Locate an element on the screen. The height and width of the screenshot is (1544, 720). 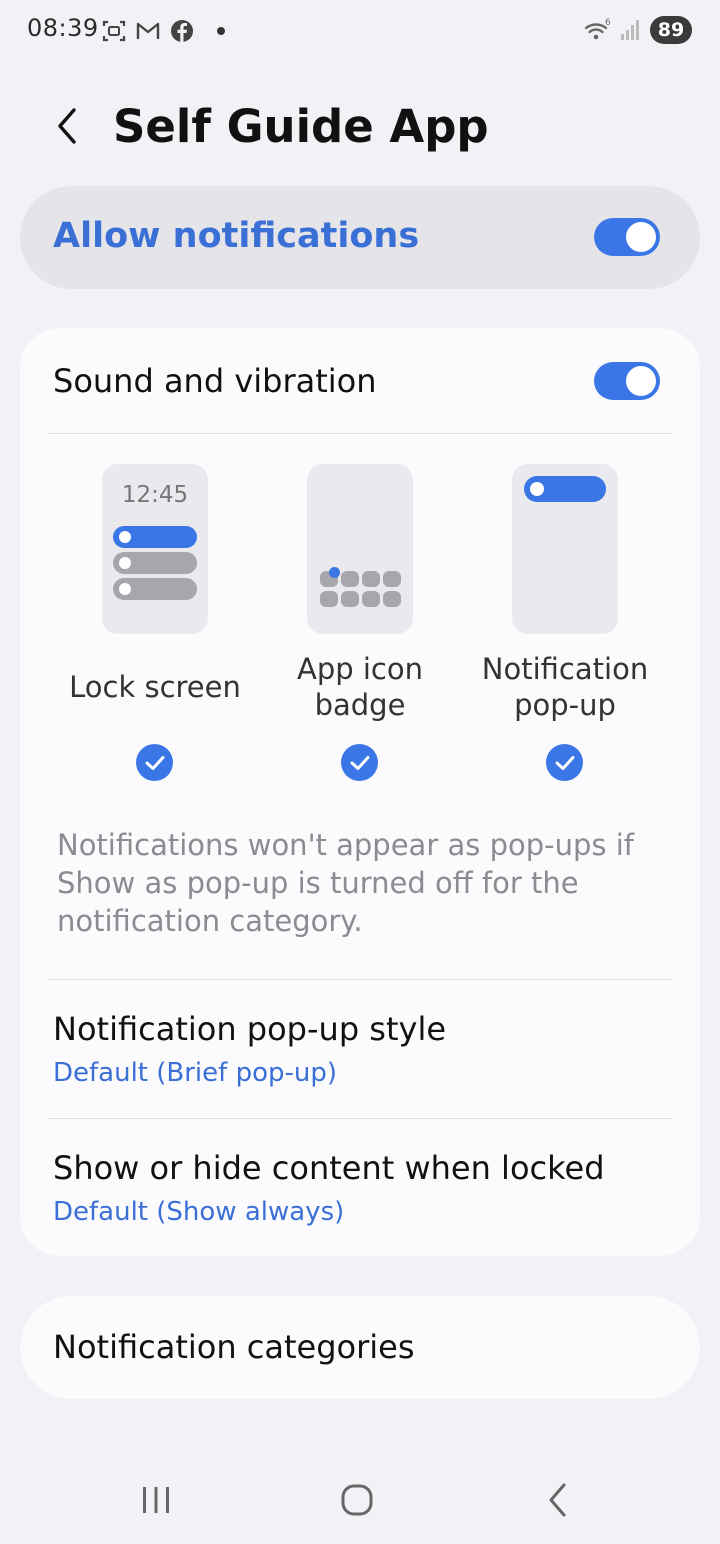
notification-popup-checkbox is located at coordinates (564, 762).